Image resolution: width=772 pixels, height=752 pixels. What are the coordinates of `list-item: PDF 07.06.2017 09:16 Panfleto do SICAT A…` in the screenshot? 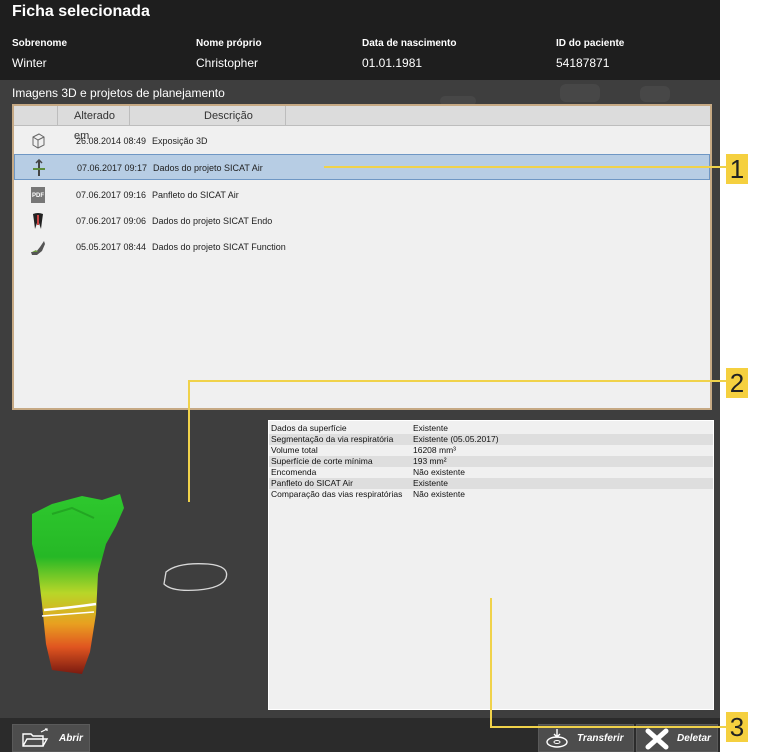 It's located at (362, 195).